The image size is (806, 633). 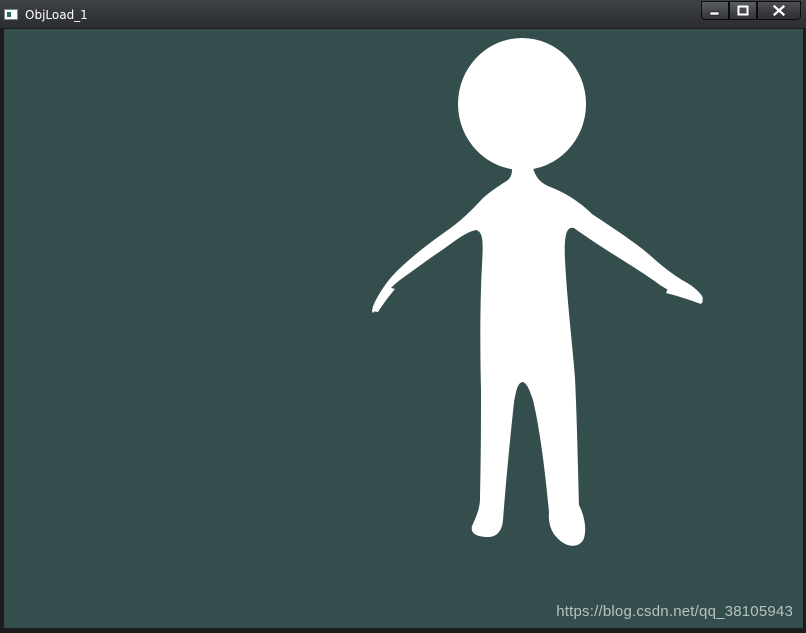 I want to click on maximize-button, so click(x=743, y=10).